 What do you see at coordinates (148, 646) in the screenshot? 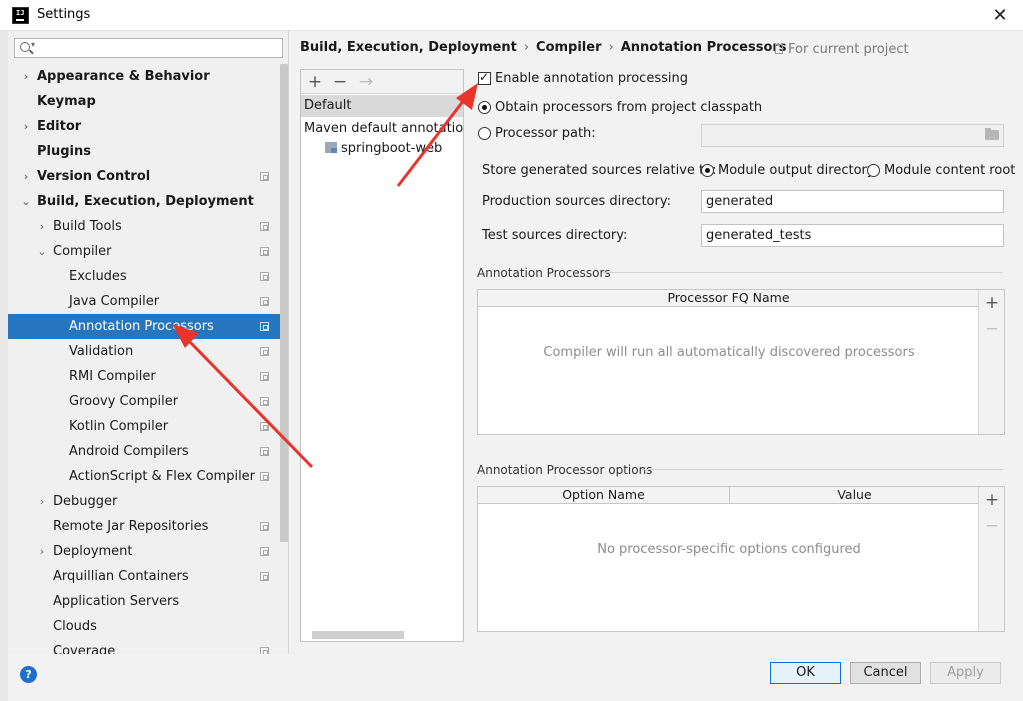
I see `sidebar-item-coverage: Coverage` at bounding box center [148, 646].